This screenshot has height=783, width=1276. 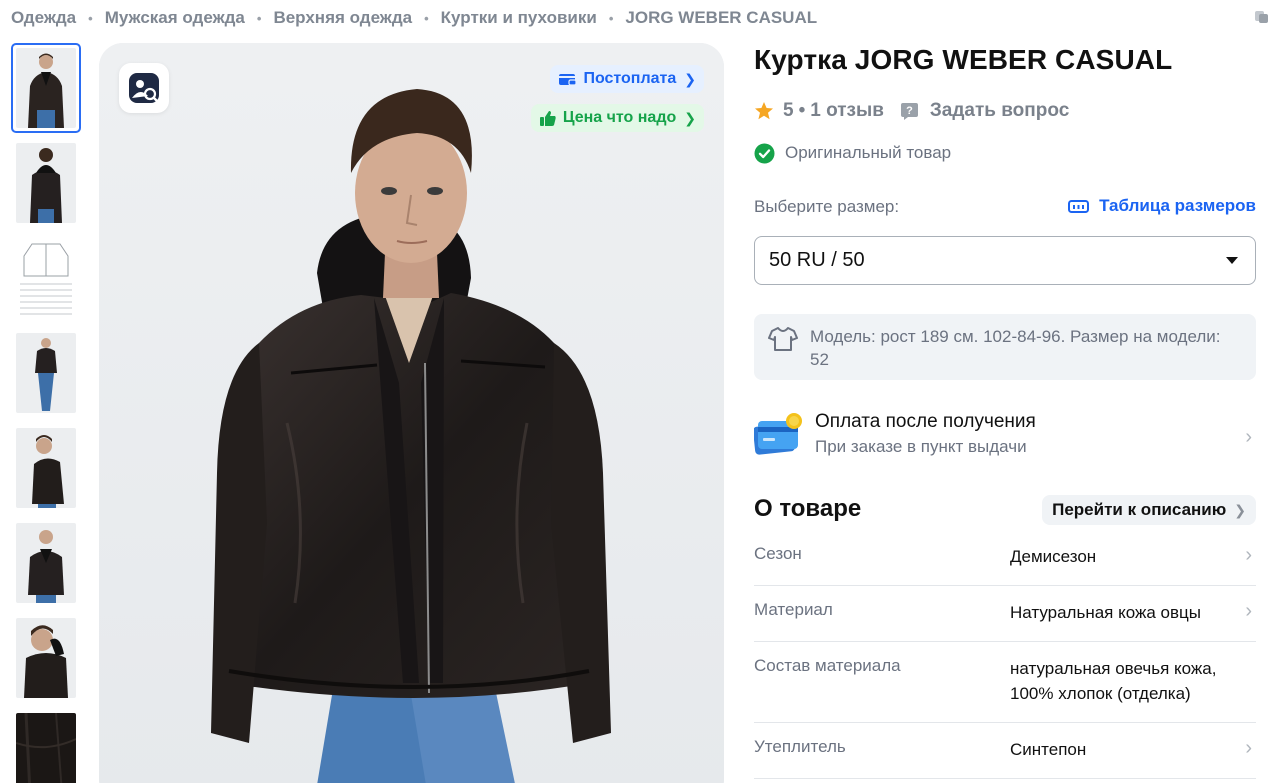 I want to click on size-table-label: Таблица размеров, so click(x=1177, y=205).